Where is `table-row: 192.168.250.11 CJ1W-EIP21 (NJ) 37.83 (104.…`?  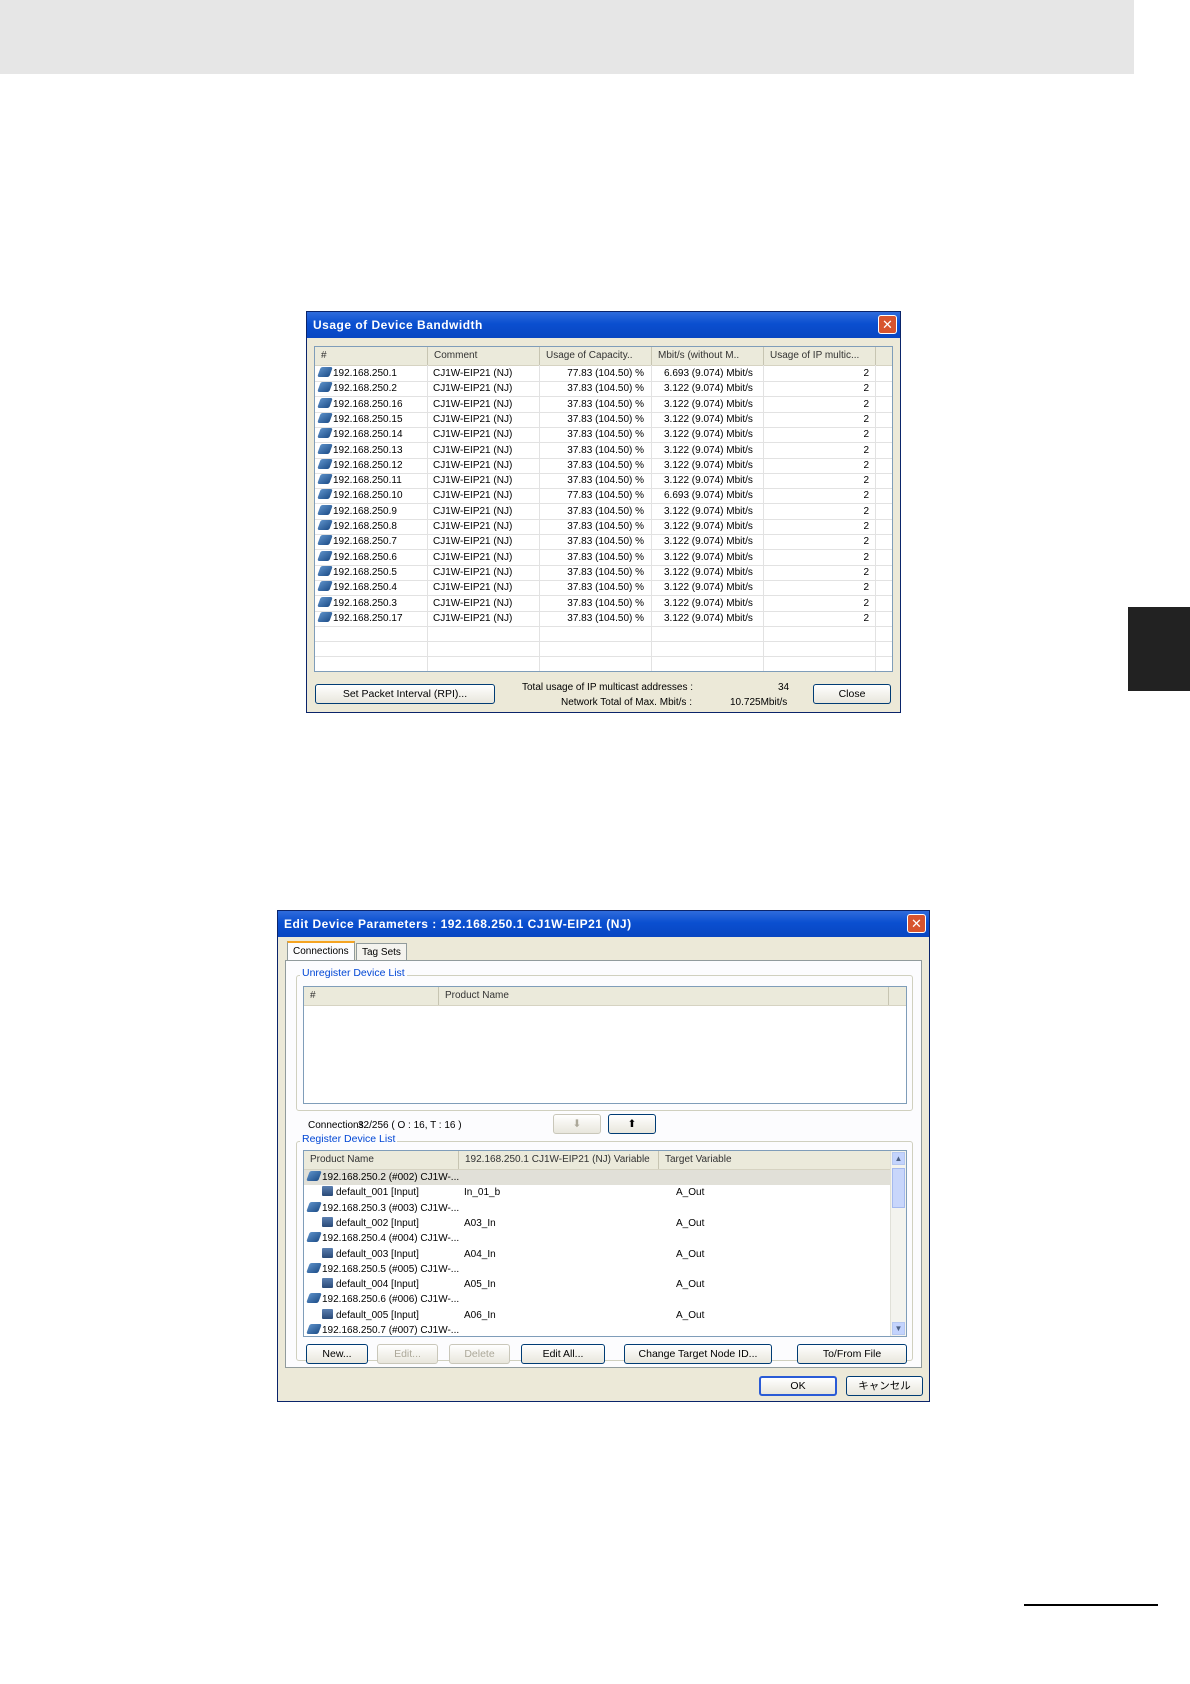
table-row: 192.168.250.11 CJ1W-EIP21 (NJ) 37.83 (104.… is located at coordinates (603, 481).